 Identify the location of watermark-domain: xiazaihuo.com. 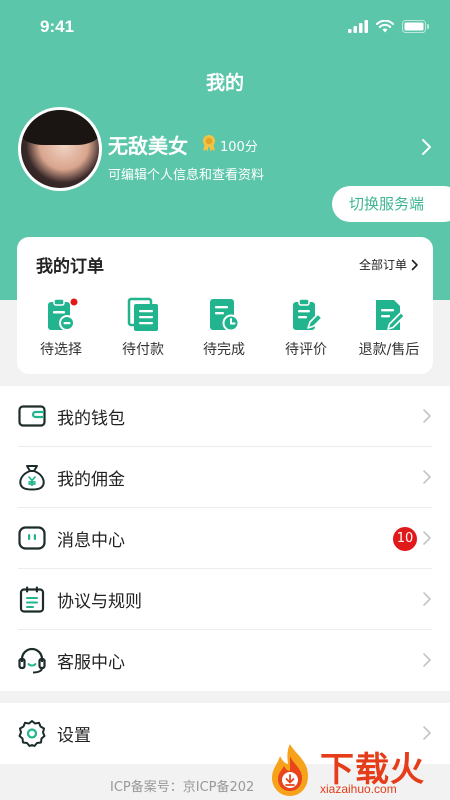
(358, 789).